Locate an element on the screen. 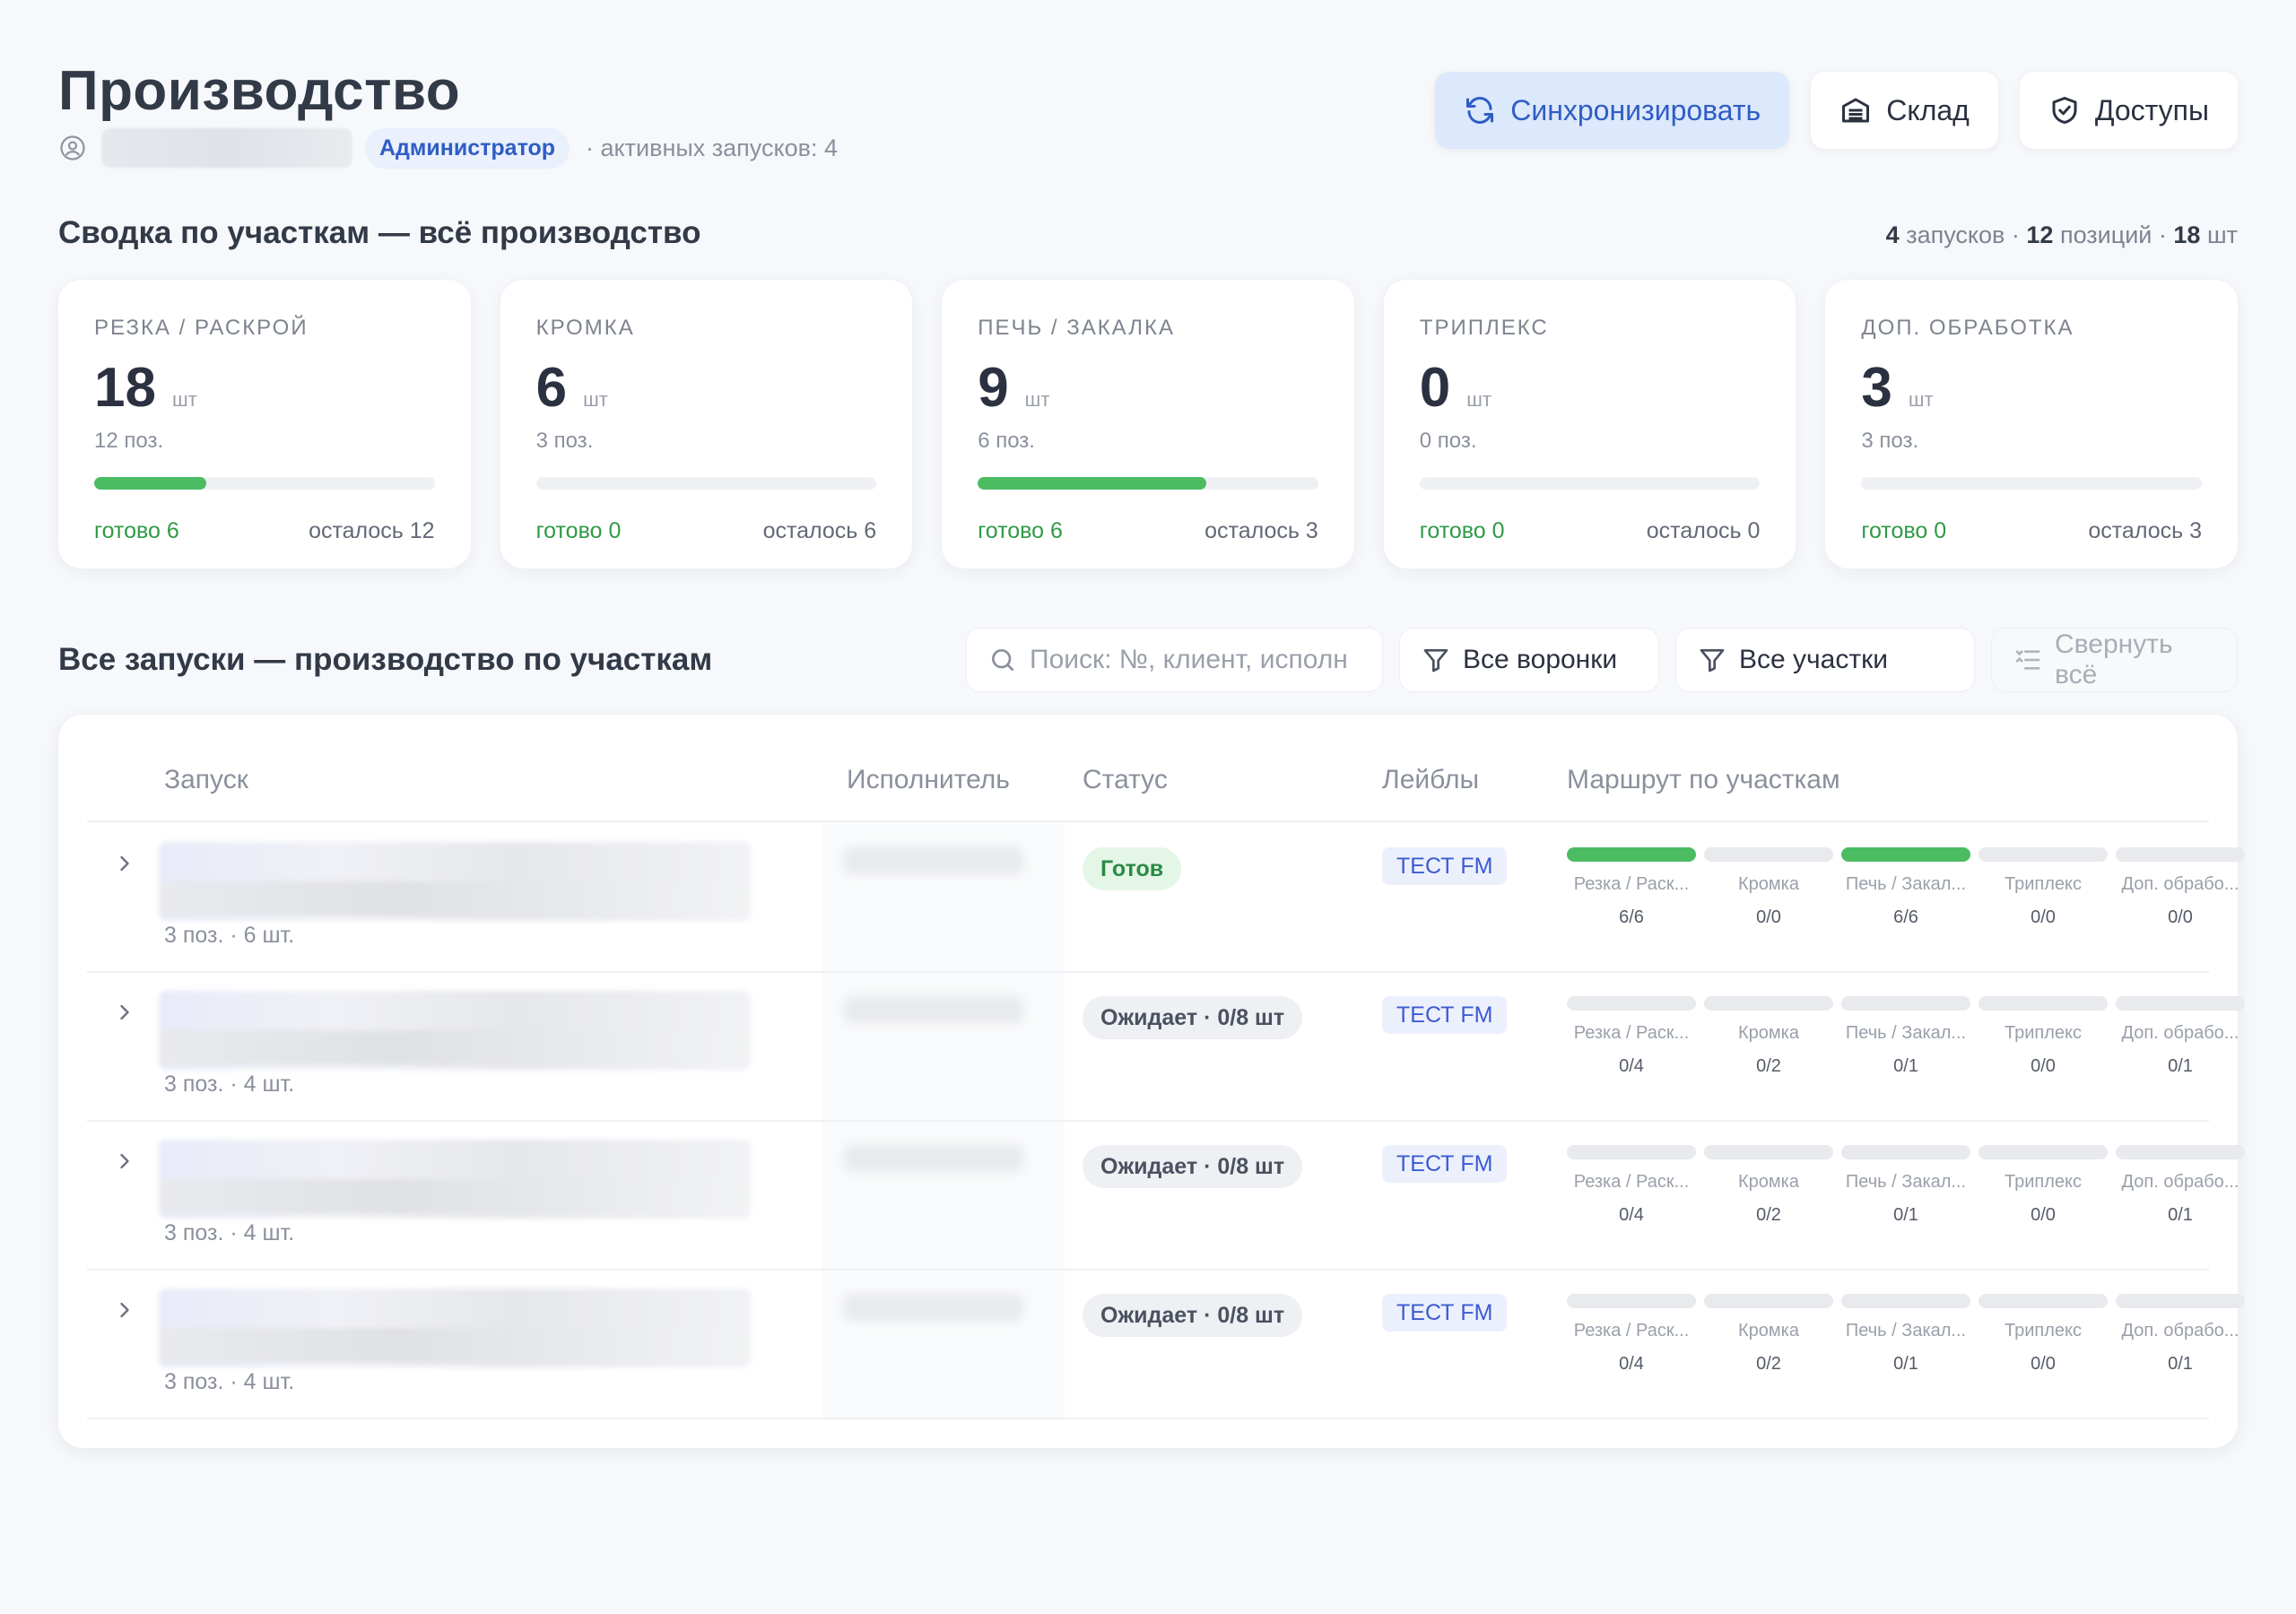  stock-button-label: Склад is located at coordinates (1928, 109).